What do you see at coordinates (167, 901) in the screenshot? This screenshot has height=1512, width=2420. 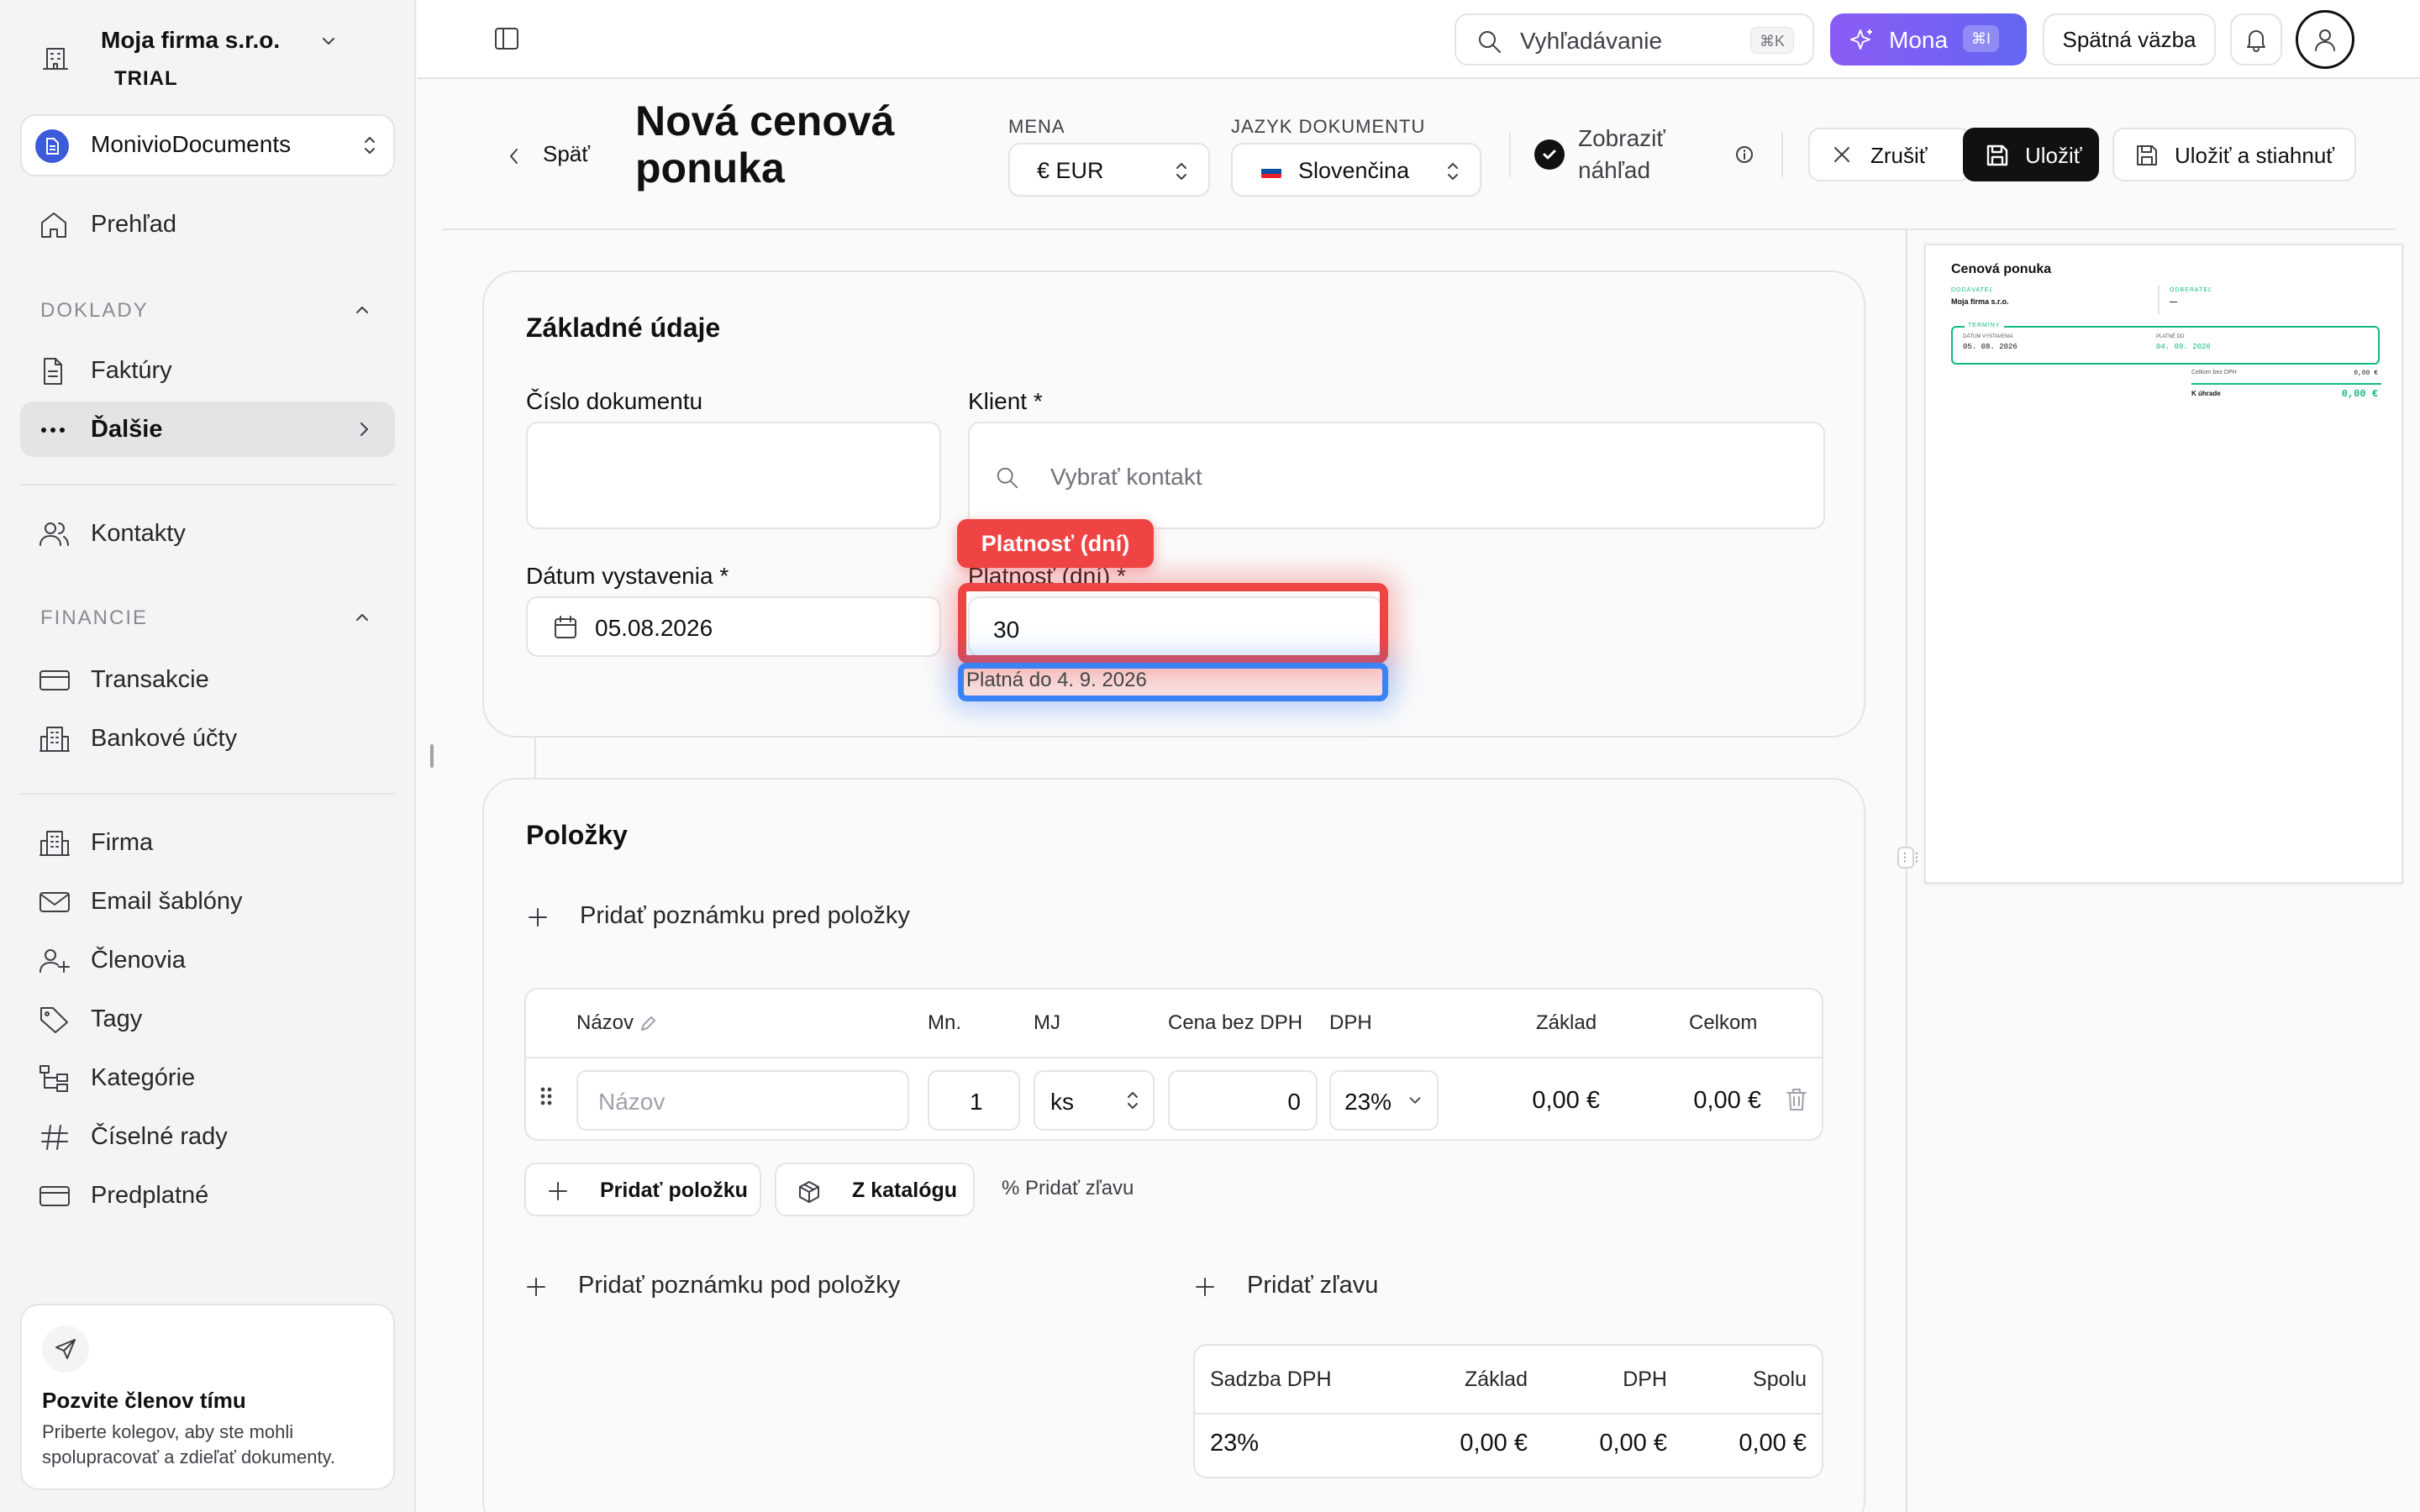 I see `nav-label: Email šablóny` at bounding box center [167, 901].